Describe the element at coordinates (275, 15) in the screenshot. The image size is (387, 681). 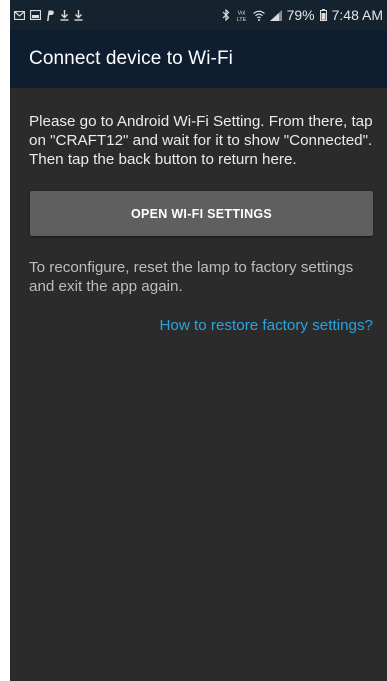
I see `signal-icon` at that location.